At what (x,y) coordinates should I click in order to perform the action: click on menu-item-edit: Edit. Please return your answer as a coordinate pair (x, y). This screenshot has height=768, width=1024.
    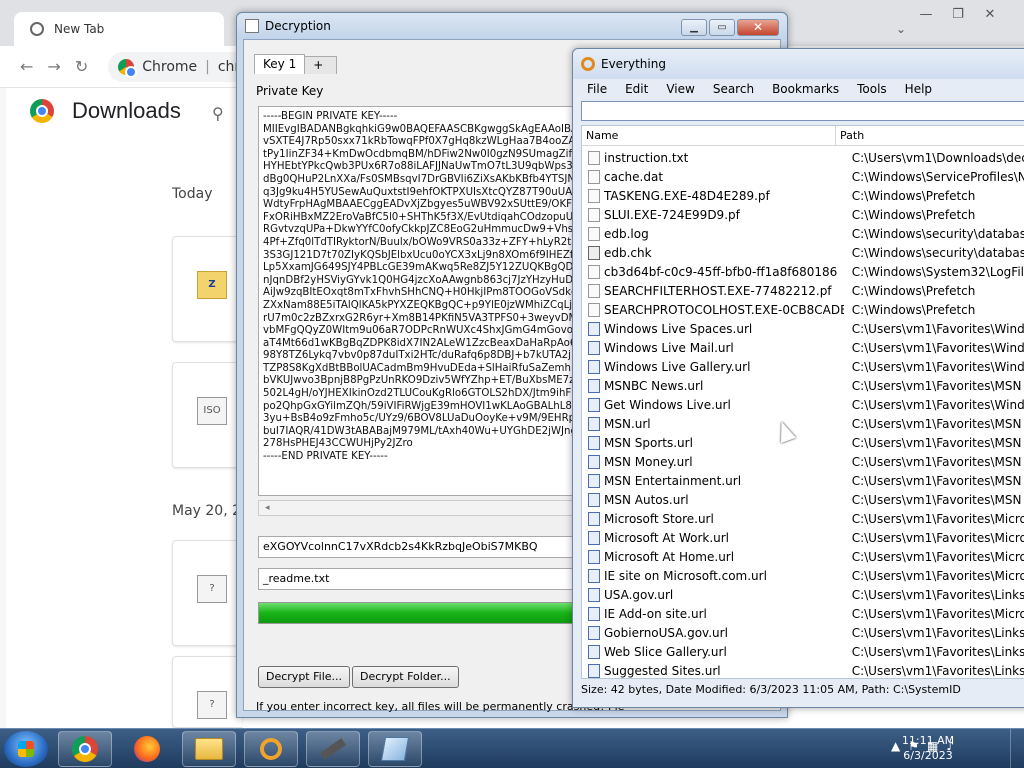
    Looking at the image, I should click on (636, 89).